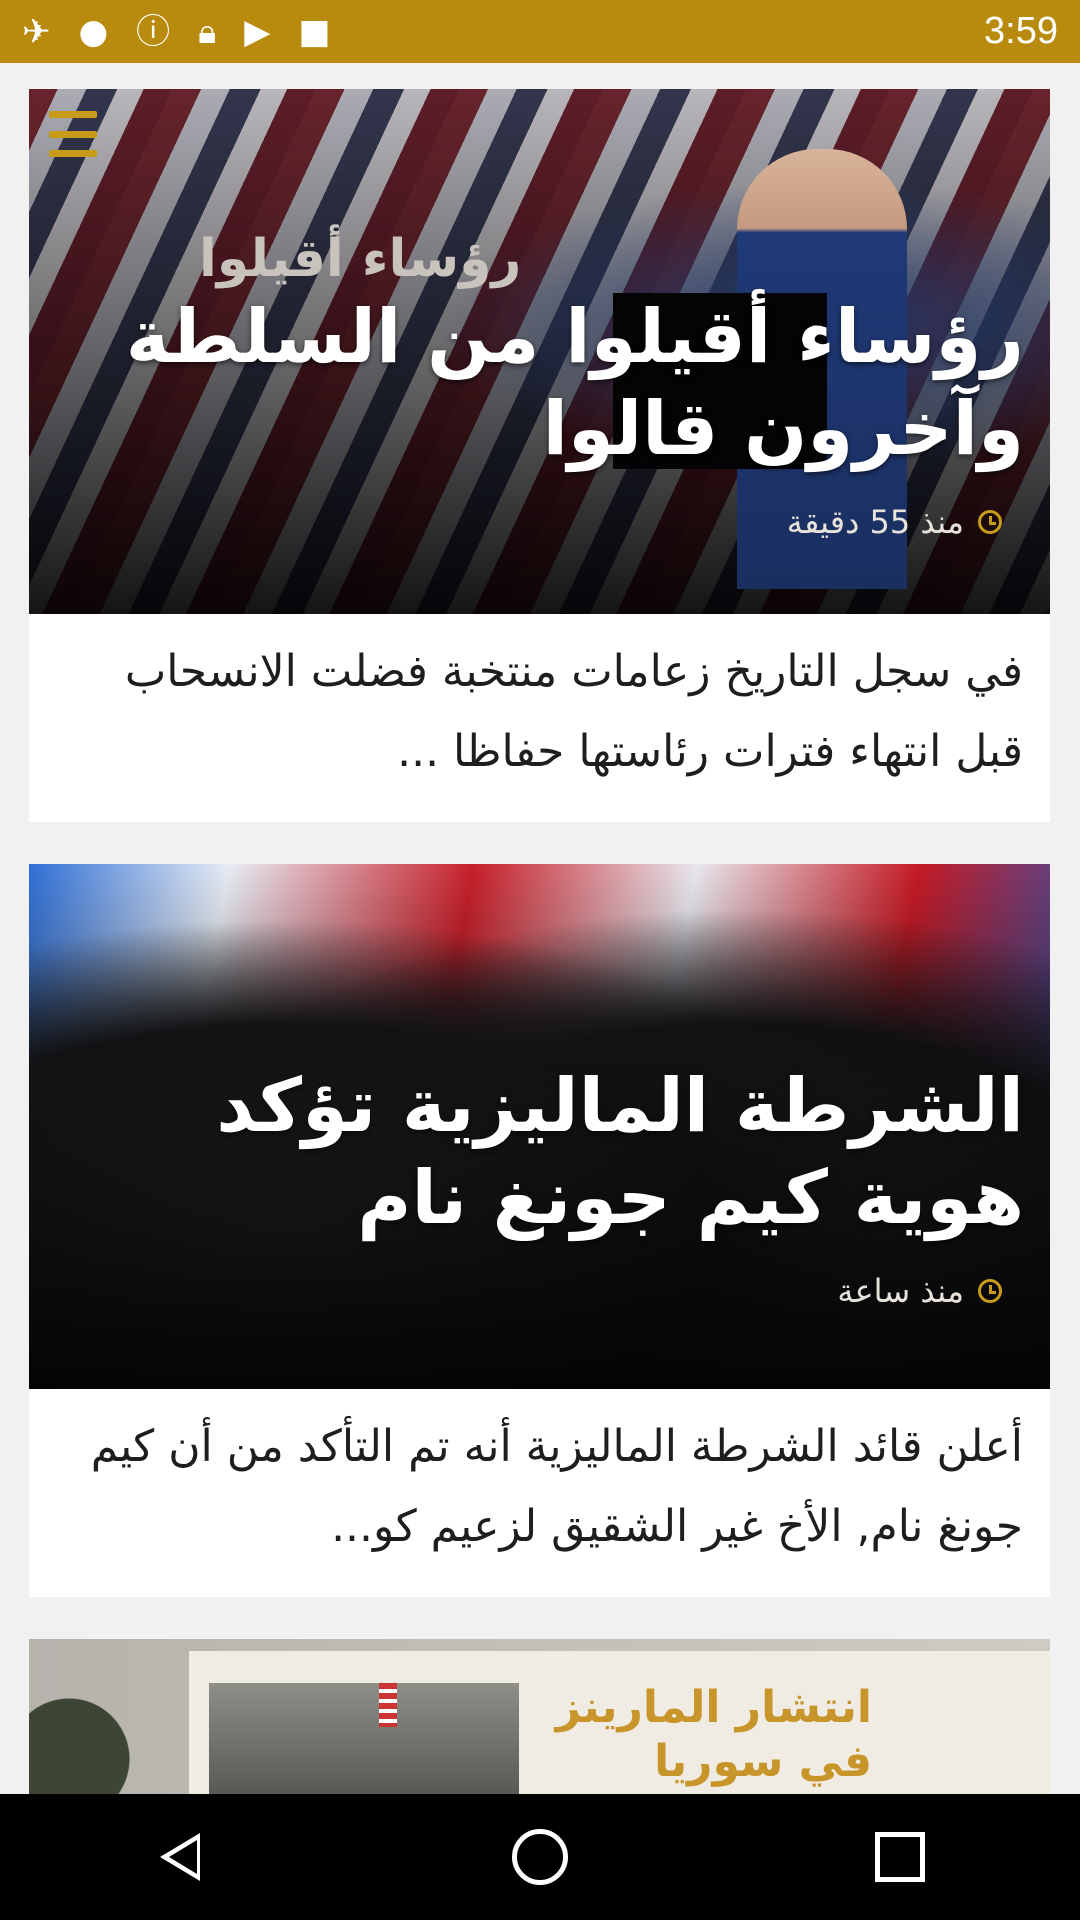 This screenshot has width=1080, height=1920. What do you see at coordinates (540, 31) in the screenshot?
I see `status-bar: ✈ ● ⓘ 🔒︎ ▶ ■ 3:59` at bounding box center [540, 31].